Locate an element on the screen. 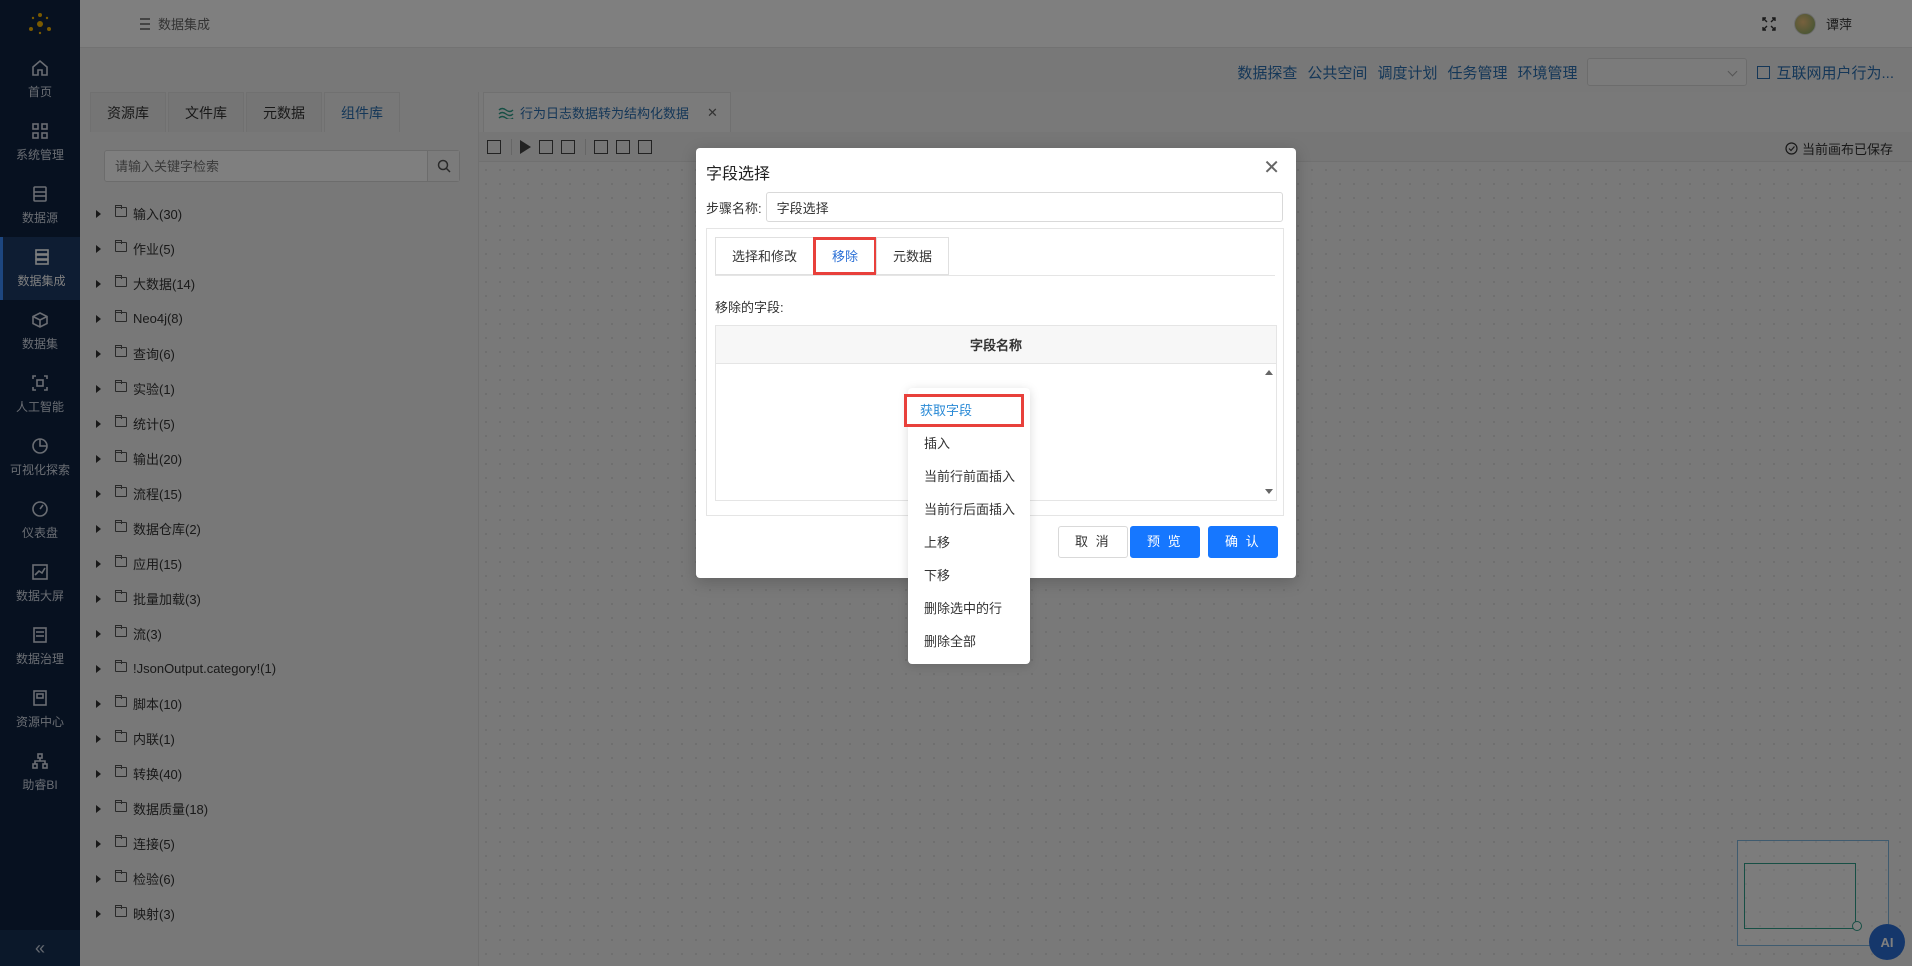 The width and height of the screenshot is (1912, 966). remove-fields-label: 移除的字段: is located at coordinates (749, 307).